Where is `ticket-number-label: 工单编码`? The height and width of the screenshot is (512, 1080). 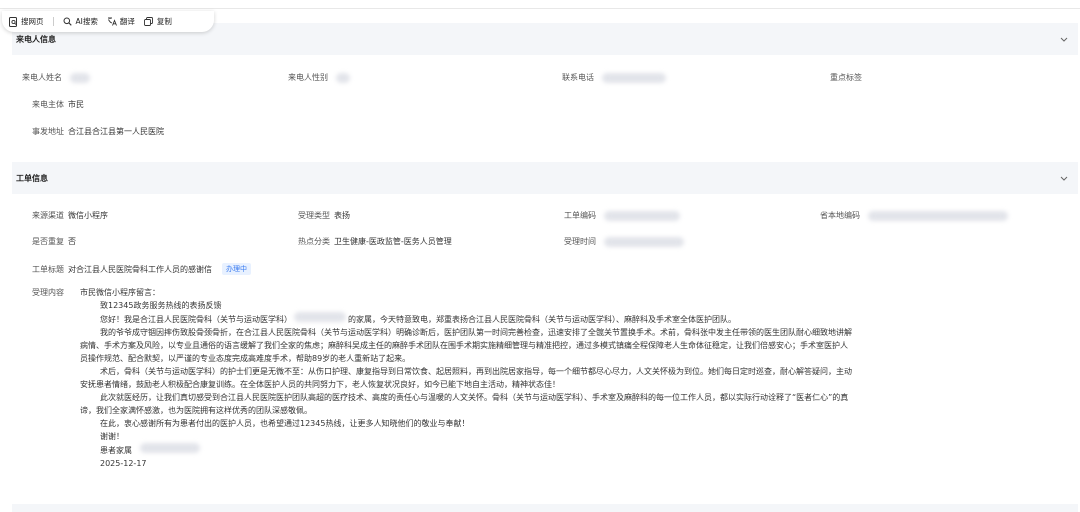 ticket-number-label: 工单编码 is located at coordinates (580, 215).